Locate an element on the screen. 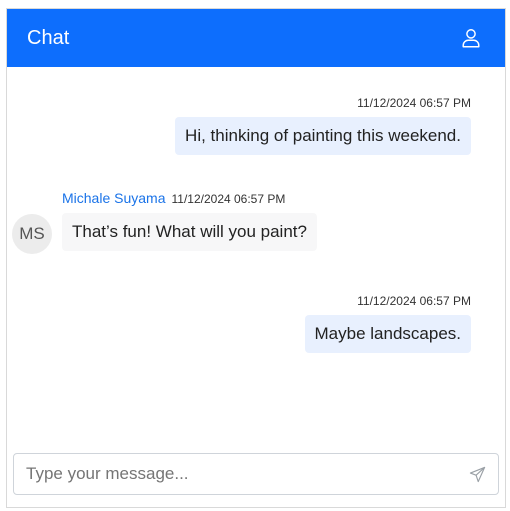 The width and height of the screenshot is (510, 511). outgoing-message: 11/12/2024 06:57 PM Maybe landscapes. is located at coordinates (387, 323).